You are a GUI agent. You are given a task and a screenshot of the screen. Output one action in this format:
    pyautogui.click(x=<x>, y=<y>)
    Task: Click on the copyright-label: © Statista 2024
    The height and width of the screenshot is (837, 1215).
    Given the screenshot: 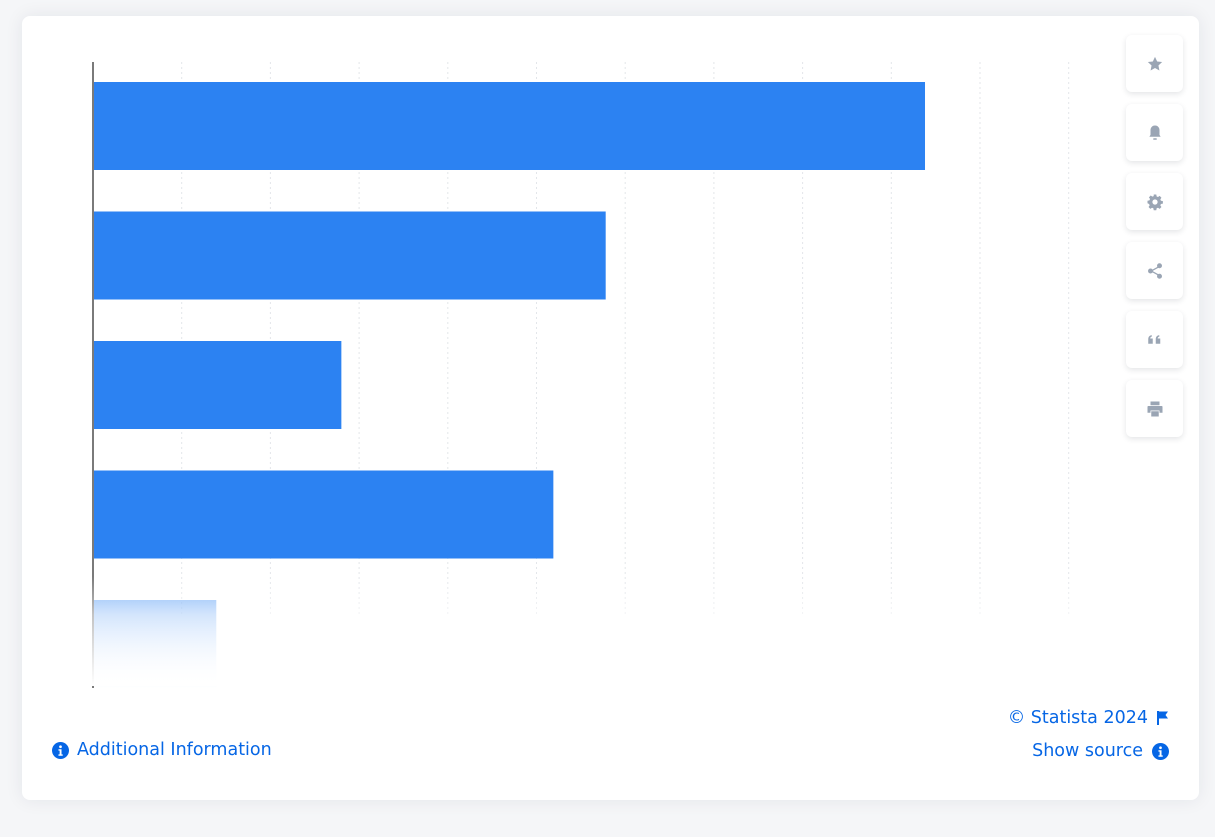 What is the action you would take?
    pyautogui.click(x=1077, y=718)
    